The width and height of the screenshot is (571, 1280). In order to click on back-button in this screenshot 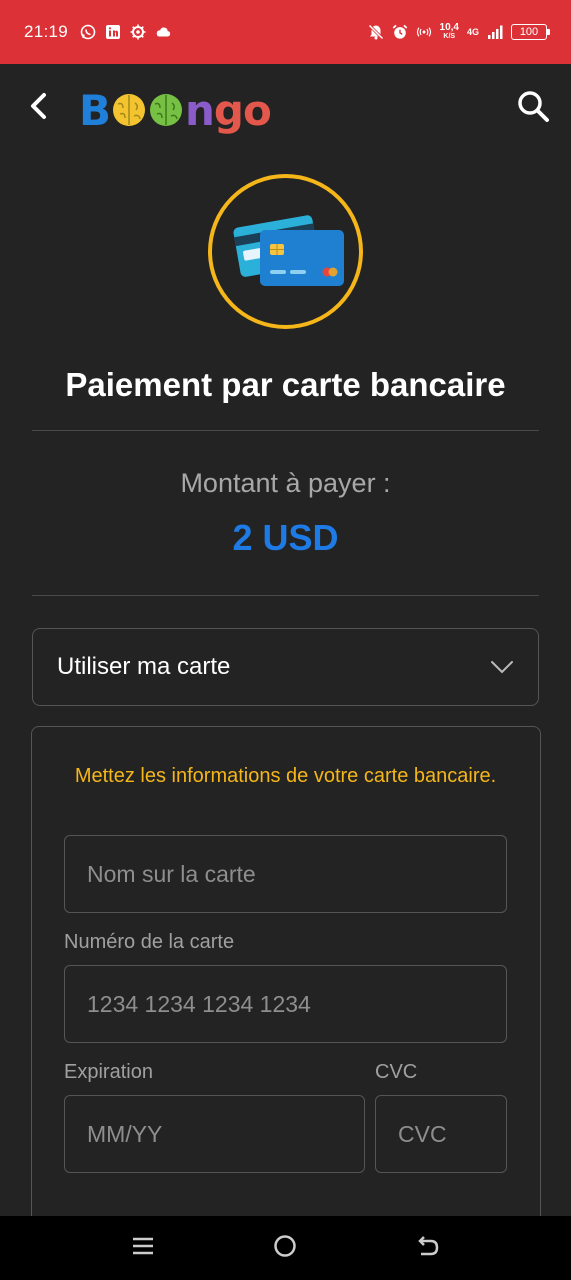, I will do `click(38, 108)`.